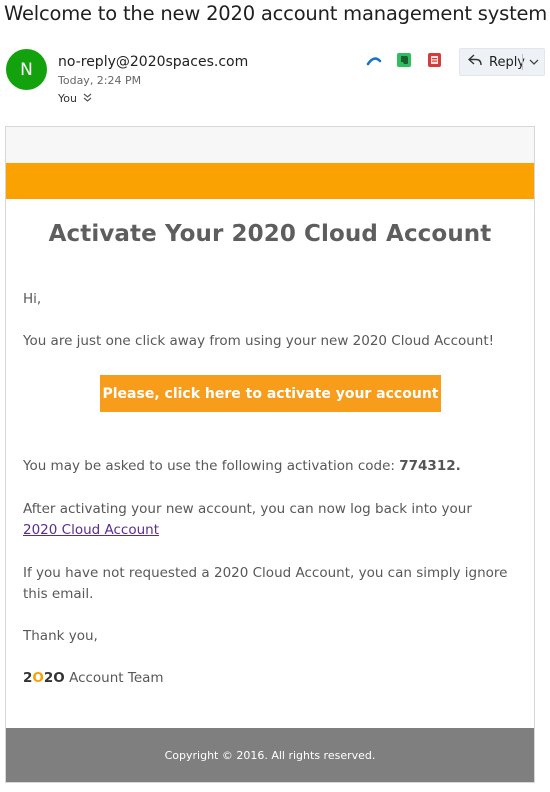 This screenshot has width=550, height=792. Describe the element at coordinates (430, 466) in the screenshot. I see `activation-code-value: 774312.` at that location.